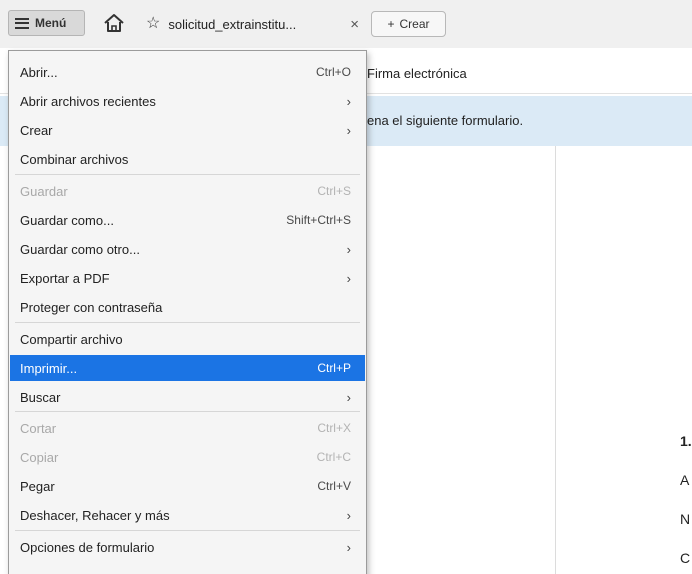 Image resolution: width=692 pixels, height=574 pixels. What do you see at coordinates (187, 486) in the screenshot?
I see `menu-item-pegar: Pegar Ctrl+V` at bounding box center [187, 486].